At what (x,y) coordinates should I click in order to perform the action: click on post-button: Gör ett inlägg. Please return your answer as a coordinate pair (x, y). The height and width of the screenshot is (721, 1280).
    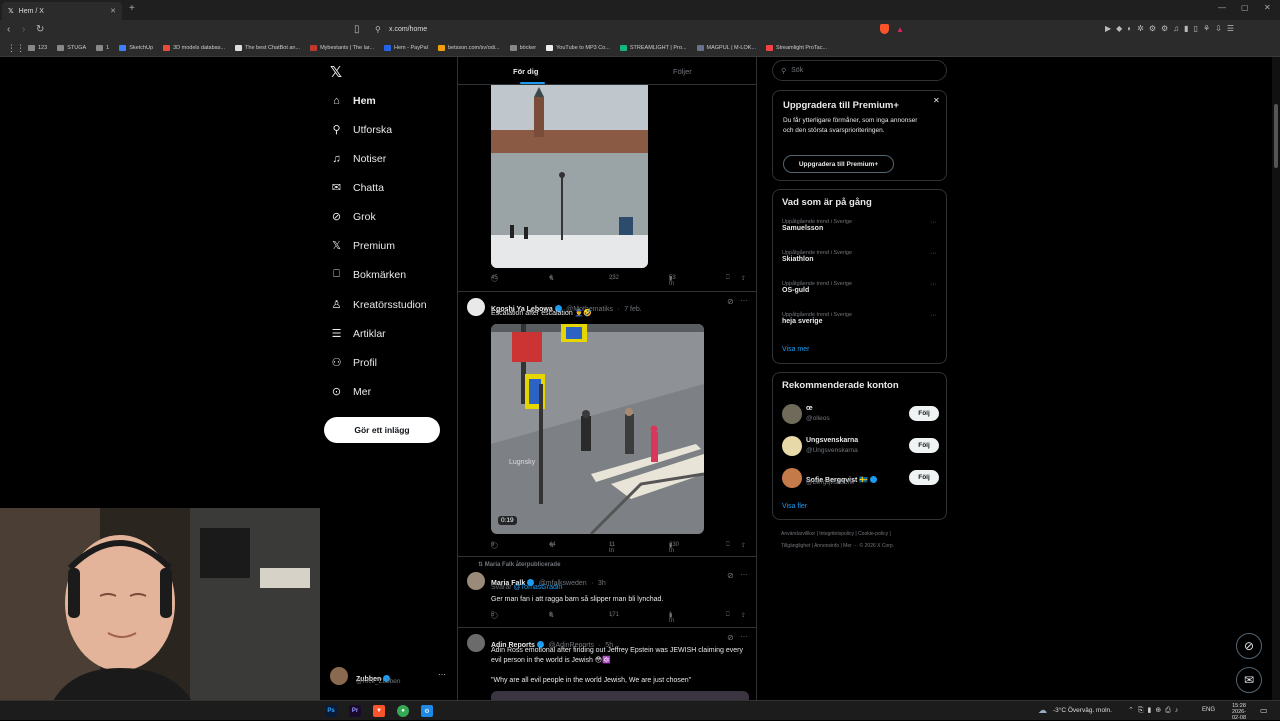
    Looking at the image, I should click on (382, 430).